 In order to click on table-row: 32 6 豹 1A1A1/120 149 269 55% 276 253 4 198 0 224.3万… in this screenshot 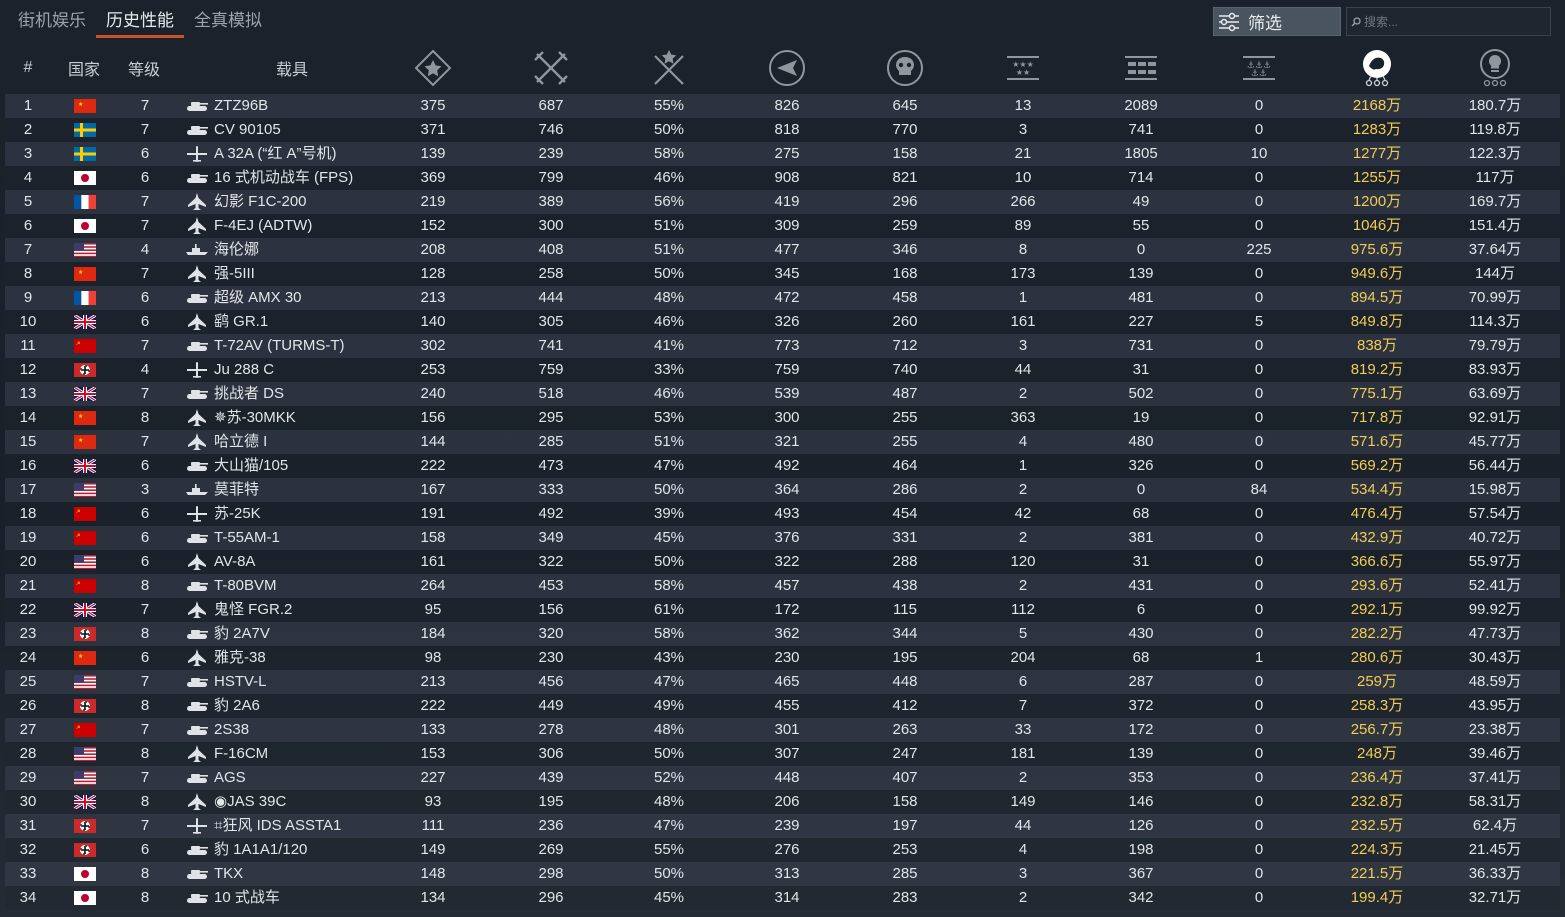, I will do `click(782, 850)`.